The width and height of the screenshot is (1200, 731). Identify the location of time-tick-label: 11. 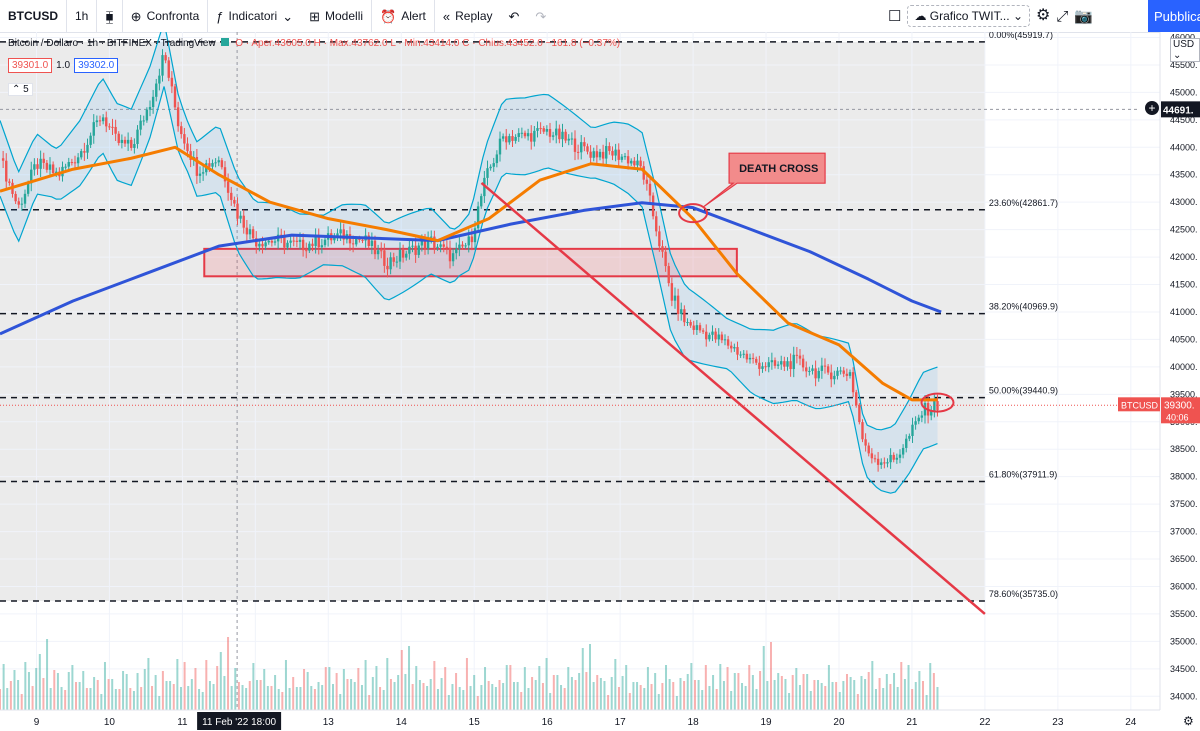
(182, 722).